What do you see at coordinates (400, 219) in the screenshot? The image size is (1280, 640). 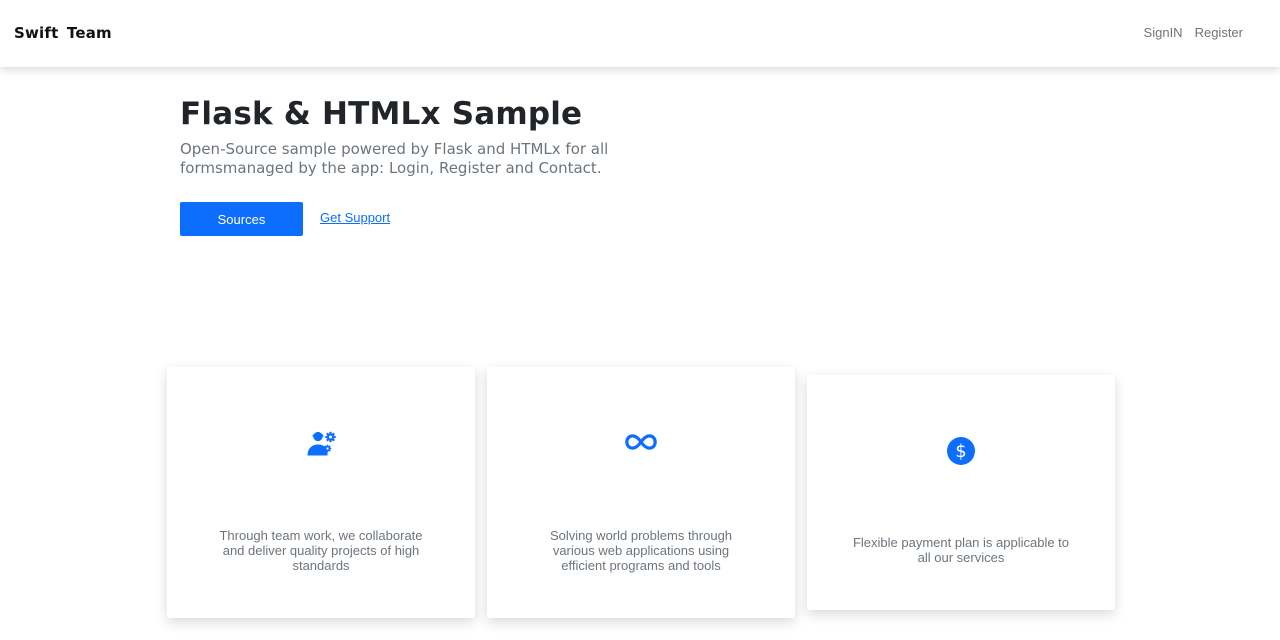 I see `hero-actions: Sources Get Support` at bounding box center [400, 219].